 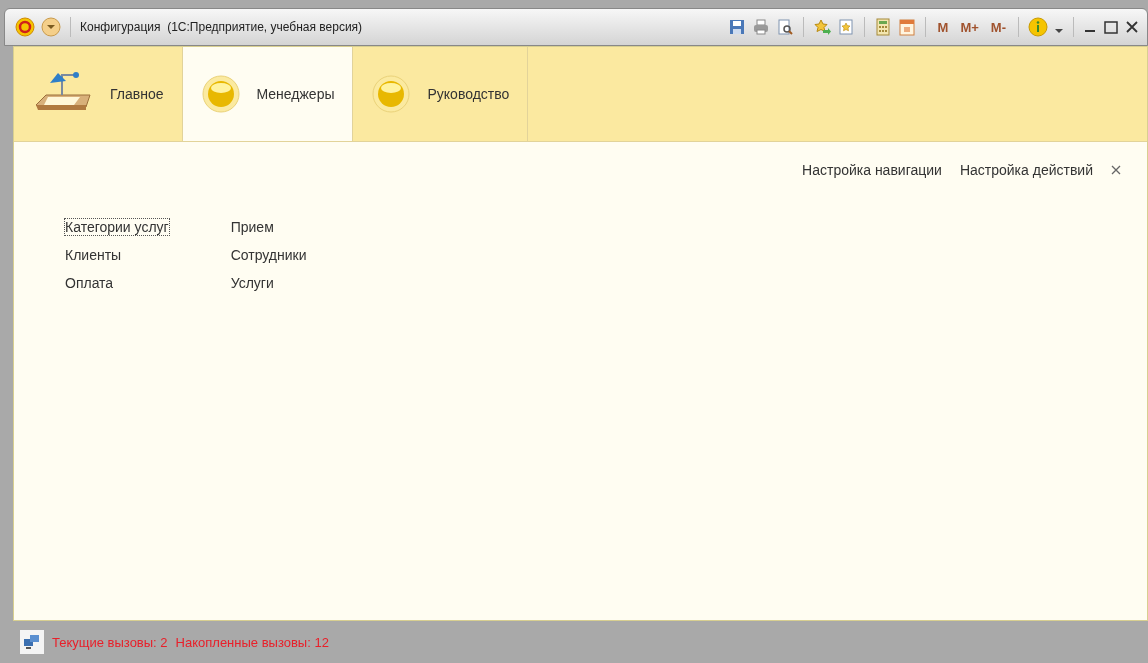 What do you see at coordinates (760, 27) in the screenshot?
I see `printer-icon` at bounding box center [760, 27].